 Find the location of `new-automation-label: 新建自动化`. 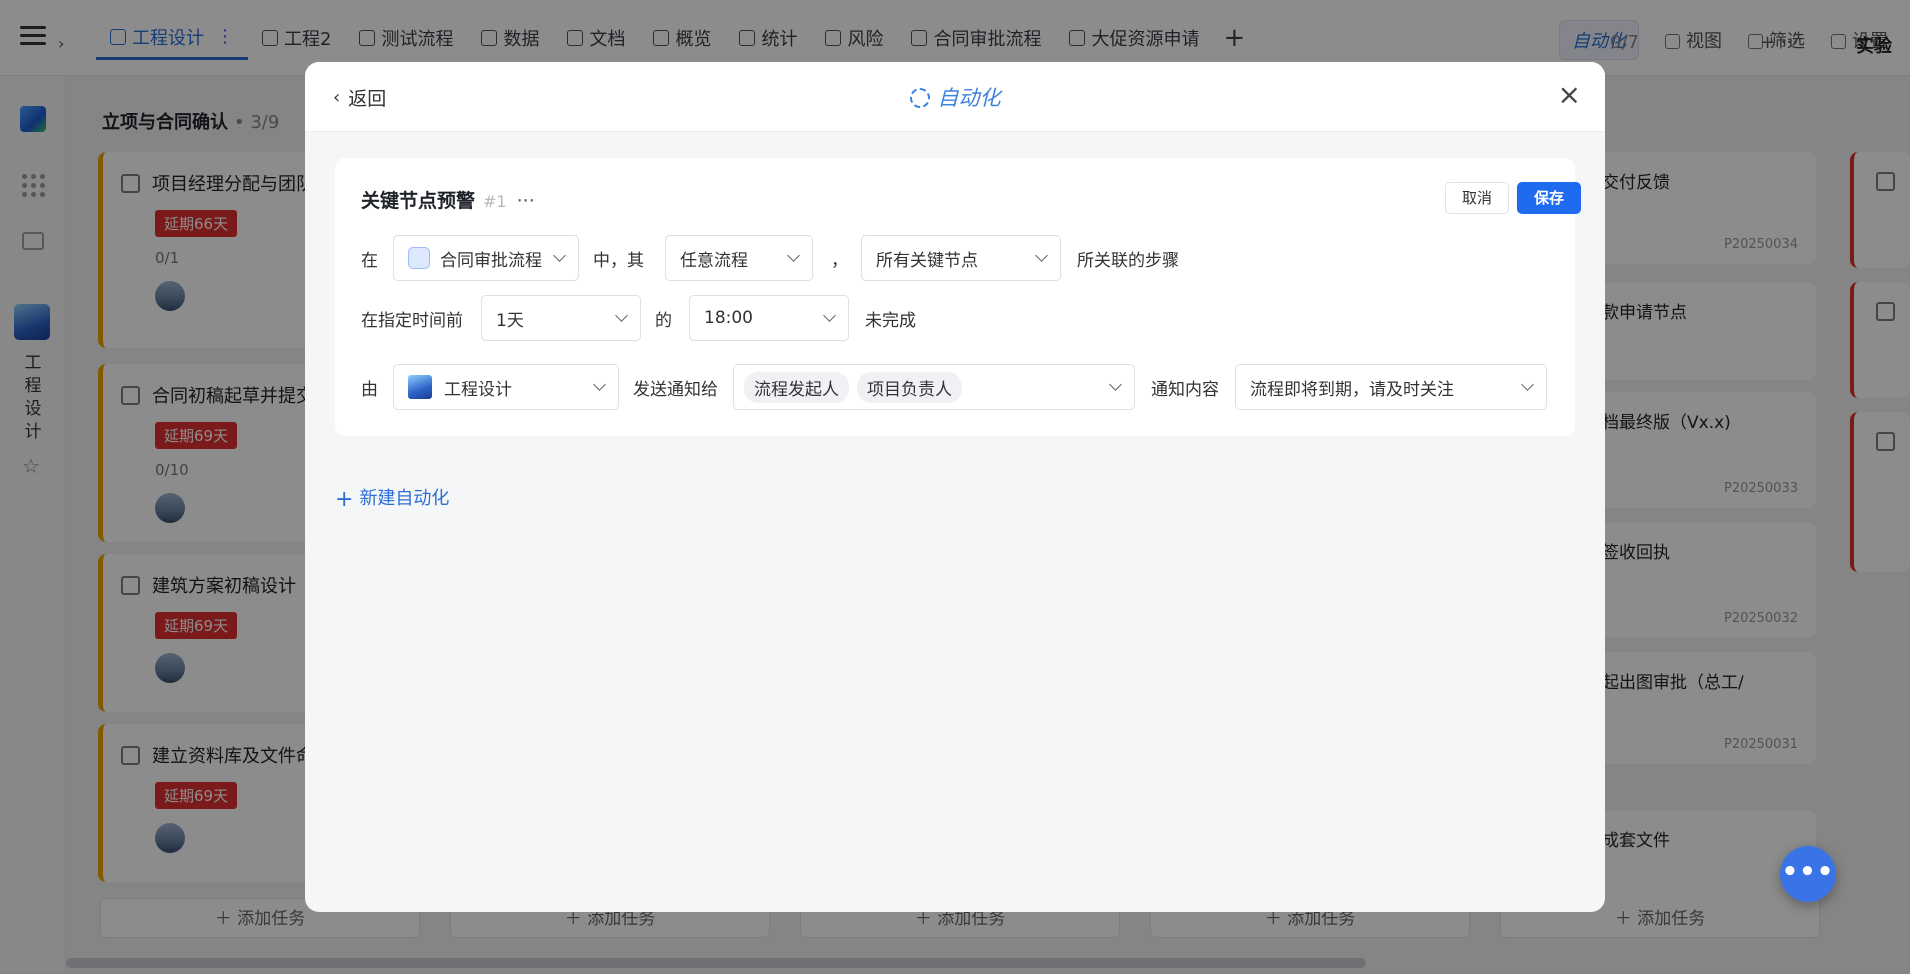

new-automation-label: 新建自动化 is located at coordinates (404, 498).